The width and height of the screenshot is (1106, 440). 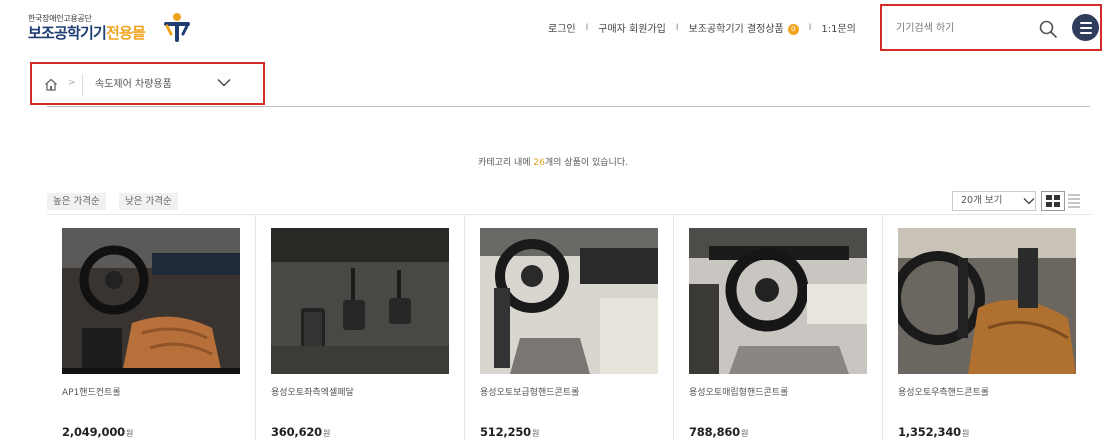 I want to click on product-name: 용성오토보급형핸드콘트롤, so click(x=529, y=391).